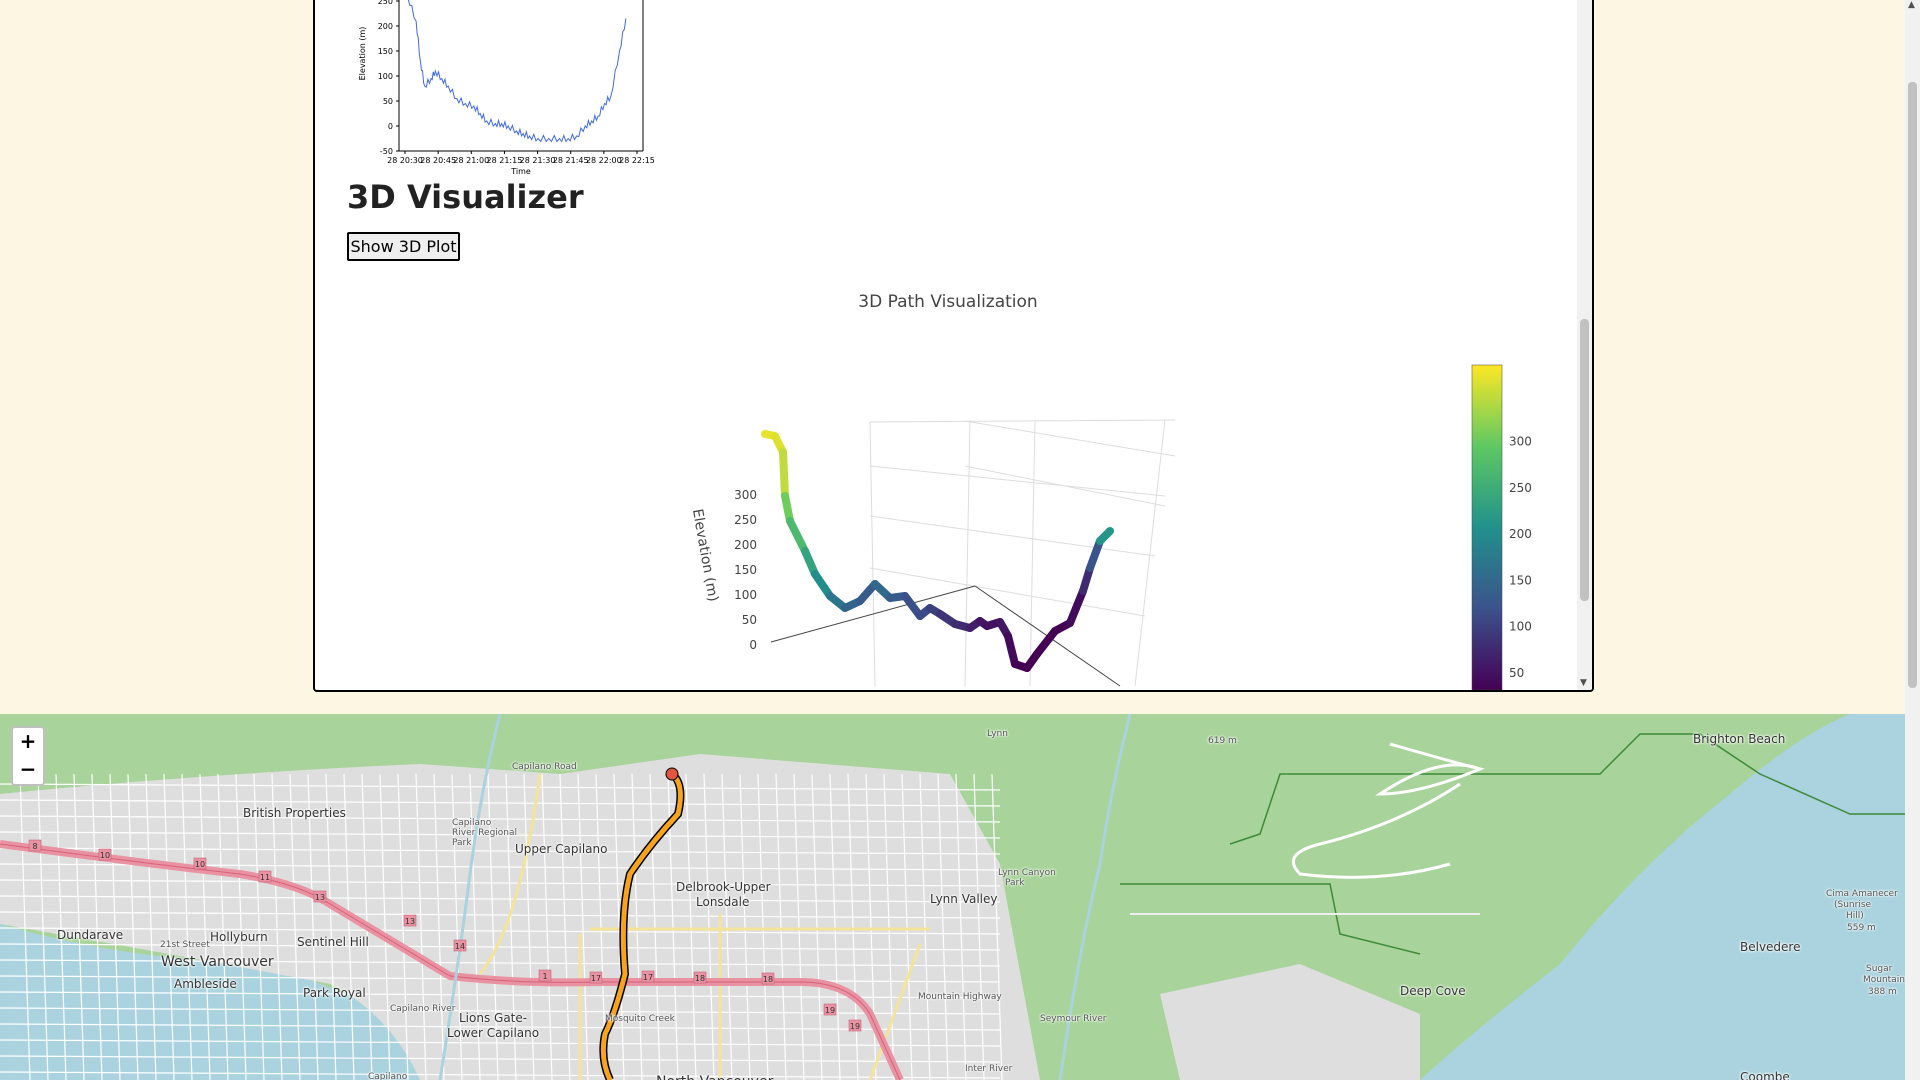 This screenshot has width=1920, height=1080. I want to click on map-place-label: 388 m, so click(1882, 992).